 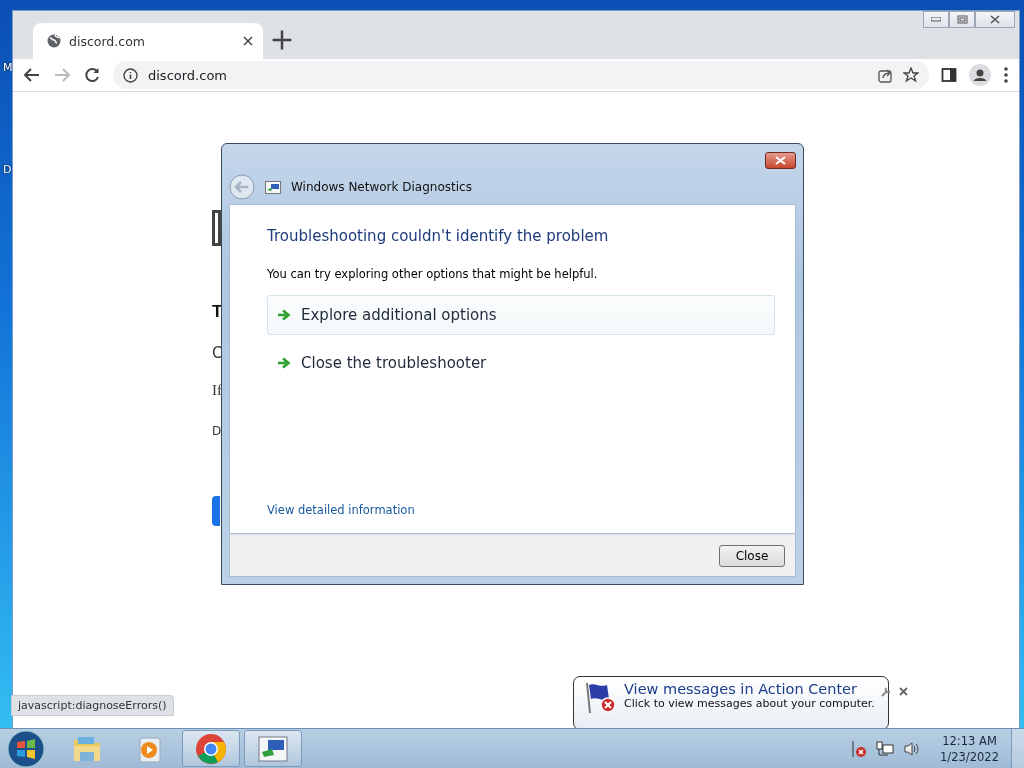 I want to click on option-link: Close the troubleshooter, so click(x=521, y=363).